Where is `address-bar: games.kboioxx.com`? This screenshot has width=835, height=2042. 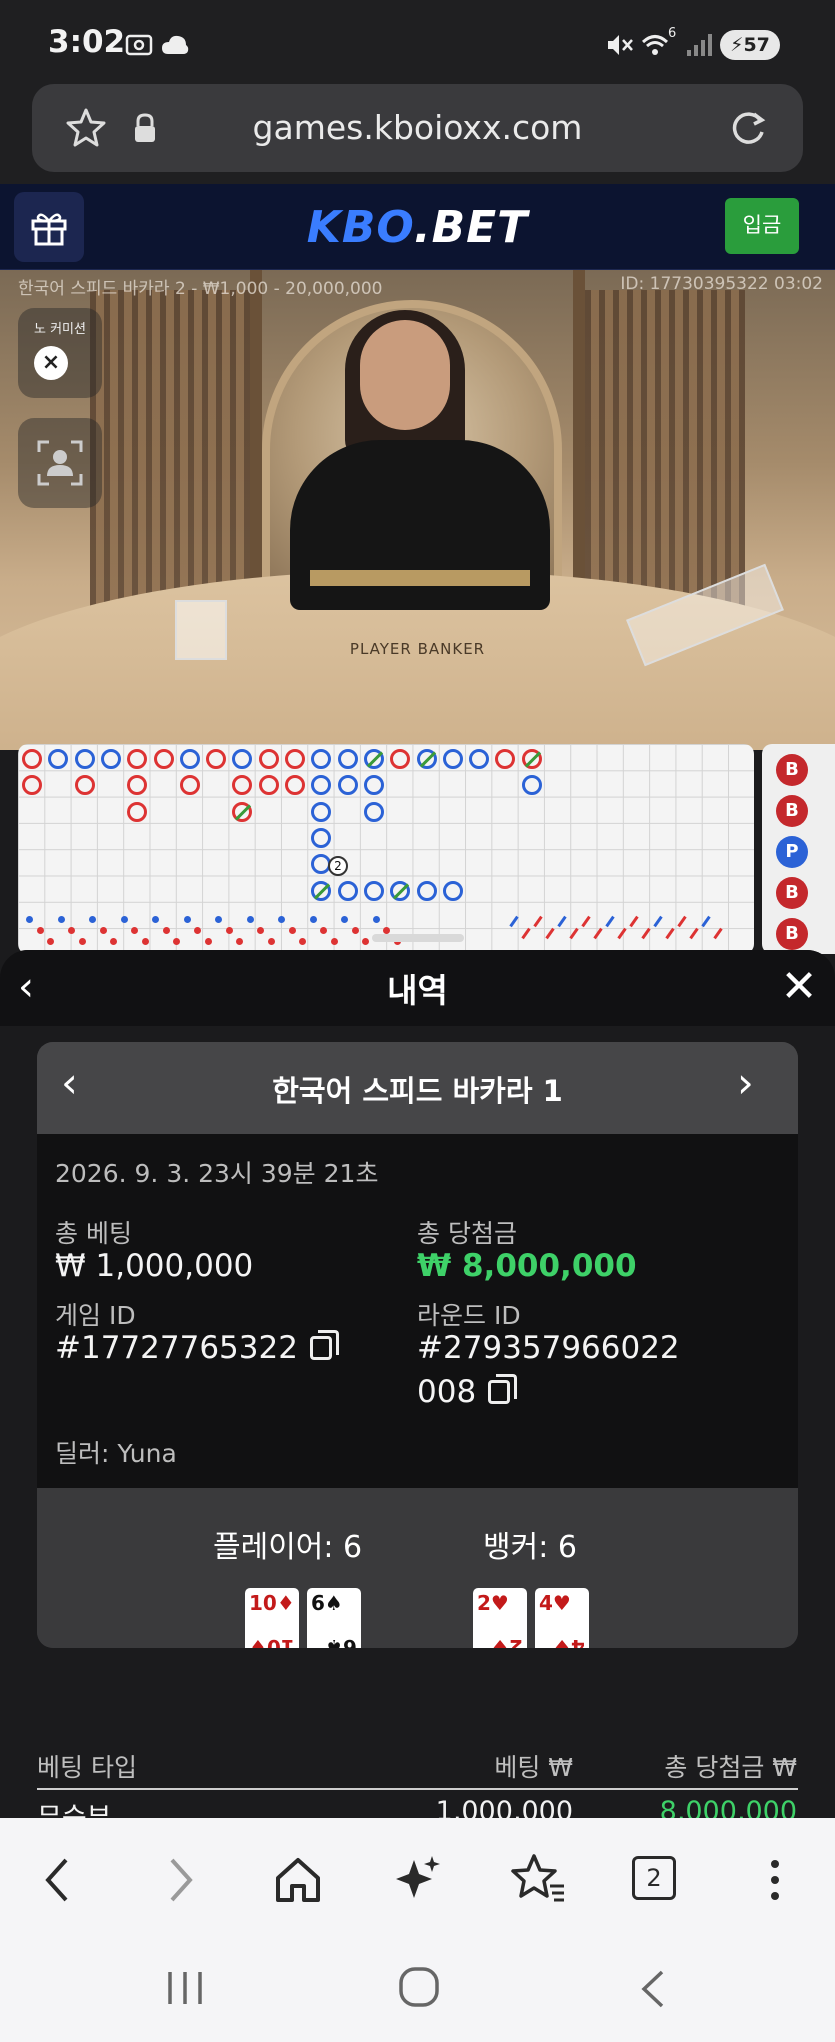
address-bar: games.kboioxx.com is located at coordinates (417, 128).